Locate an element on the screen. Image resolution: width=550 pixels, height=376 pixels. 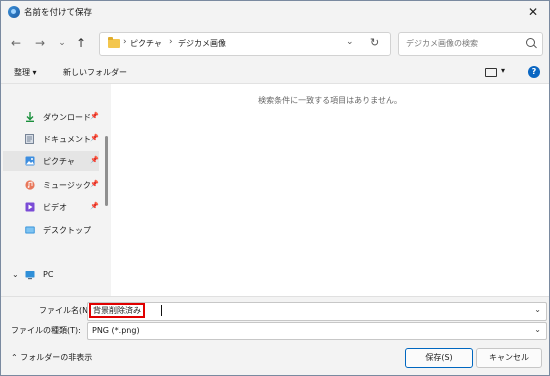
download-icon is located at coordinates (30, 117).